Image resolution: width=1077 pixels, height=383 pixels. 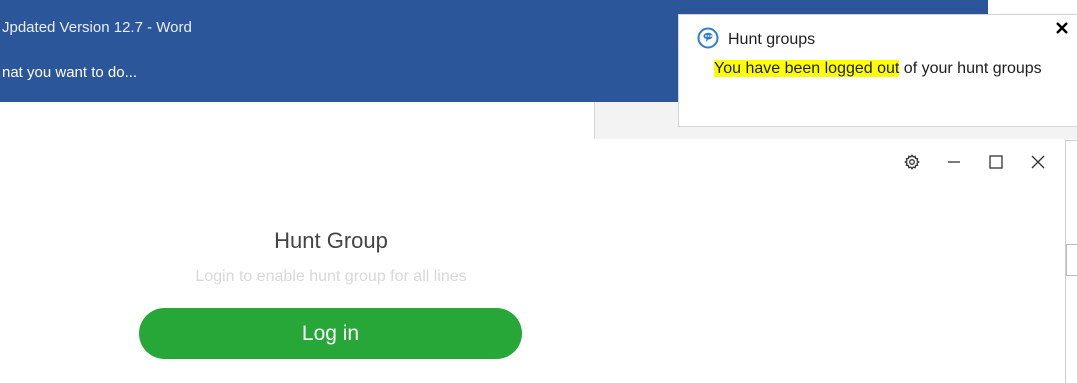 I want to click on maximize-icon, so click(x=996, y=162).